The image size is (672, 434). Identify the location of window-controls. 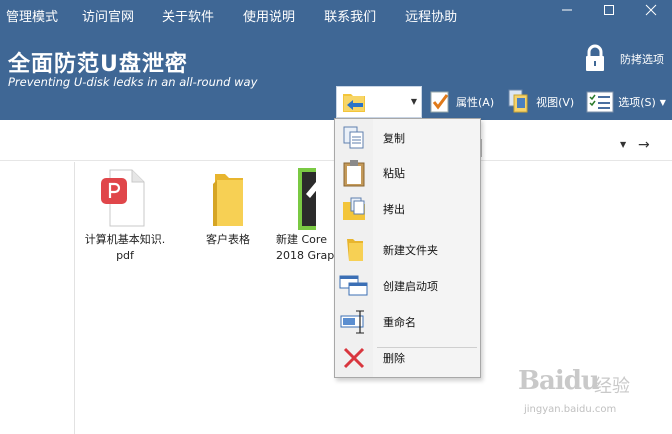
(609, 10).